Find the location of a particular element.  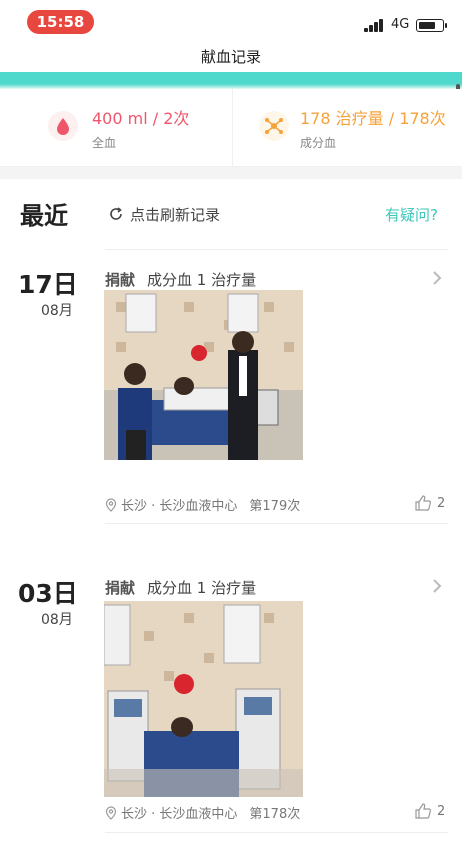

status-bar: 15:58 4G is located at coordinates (231, 22).